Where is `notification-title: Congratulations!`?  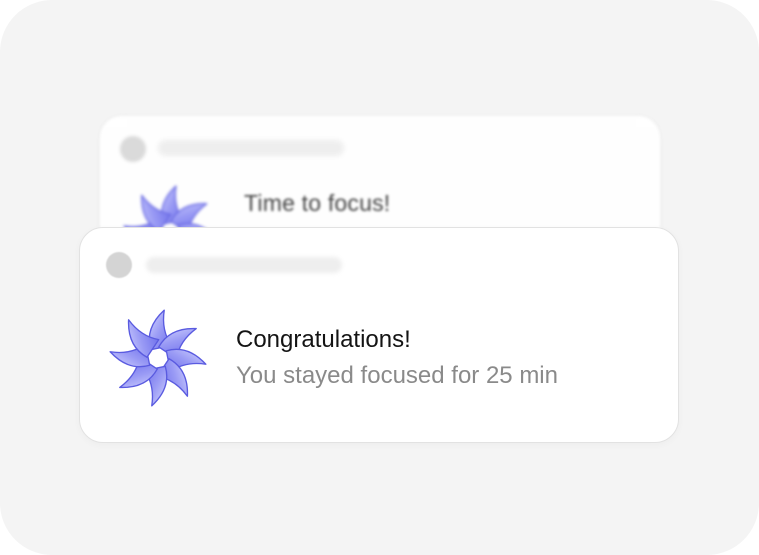
notification-title: Congratulations! is located at coordinates (323, 339).